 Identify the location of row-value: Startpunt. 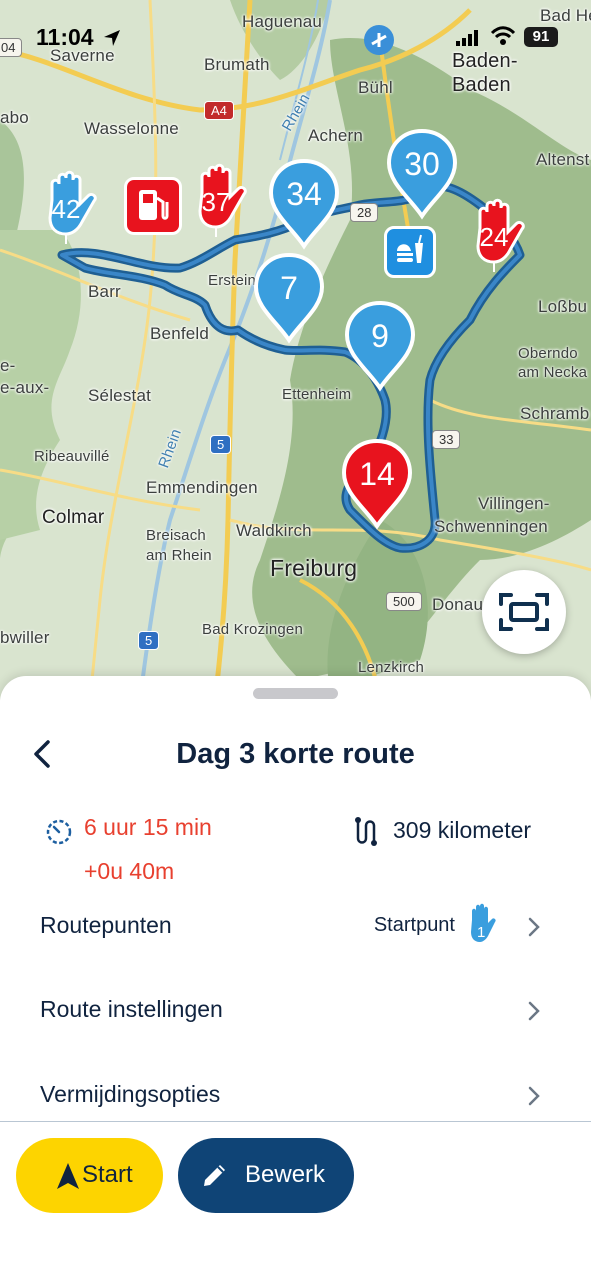
(414, 925).